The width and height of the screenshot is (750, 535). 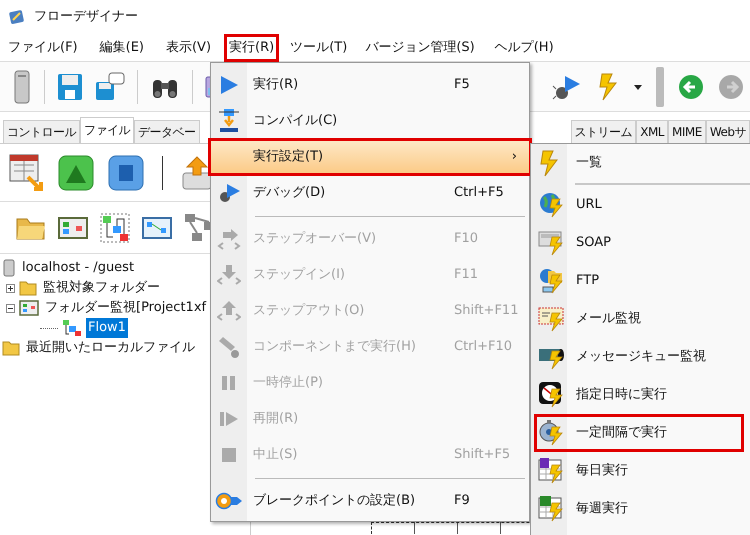 I want to click on menu-item: SOAP, so click(x=639, y=243).